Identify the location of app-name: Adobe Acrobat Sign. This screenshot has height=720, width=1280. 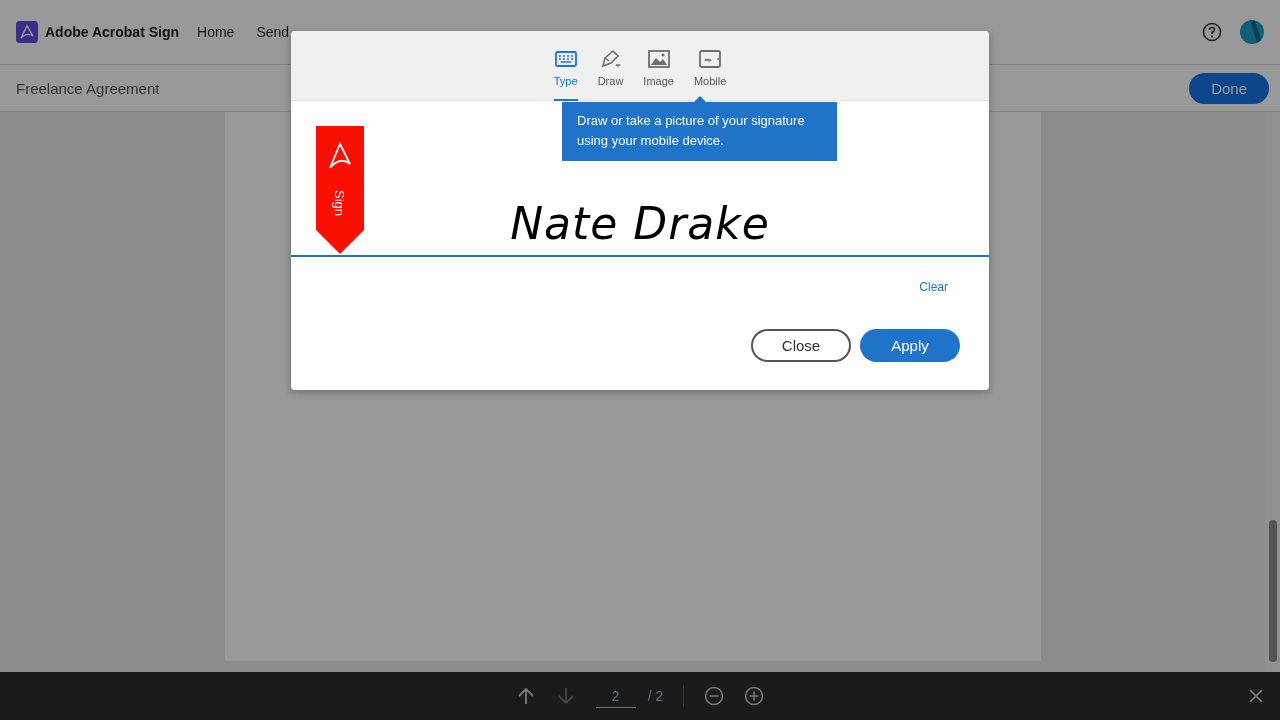
(112, 32).